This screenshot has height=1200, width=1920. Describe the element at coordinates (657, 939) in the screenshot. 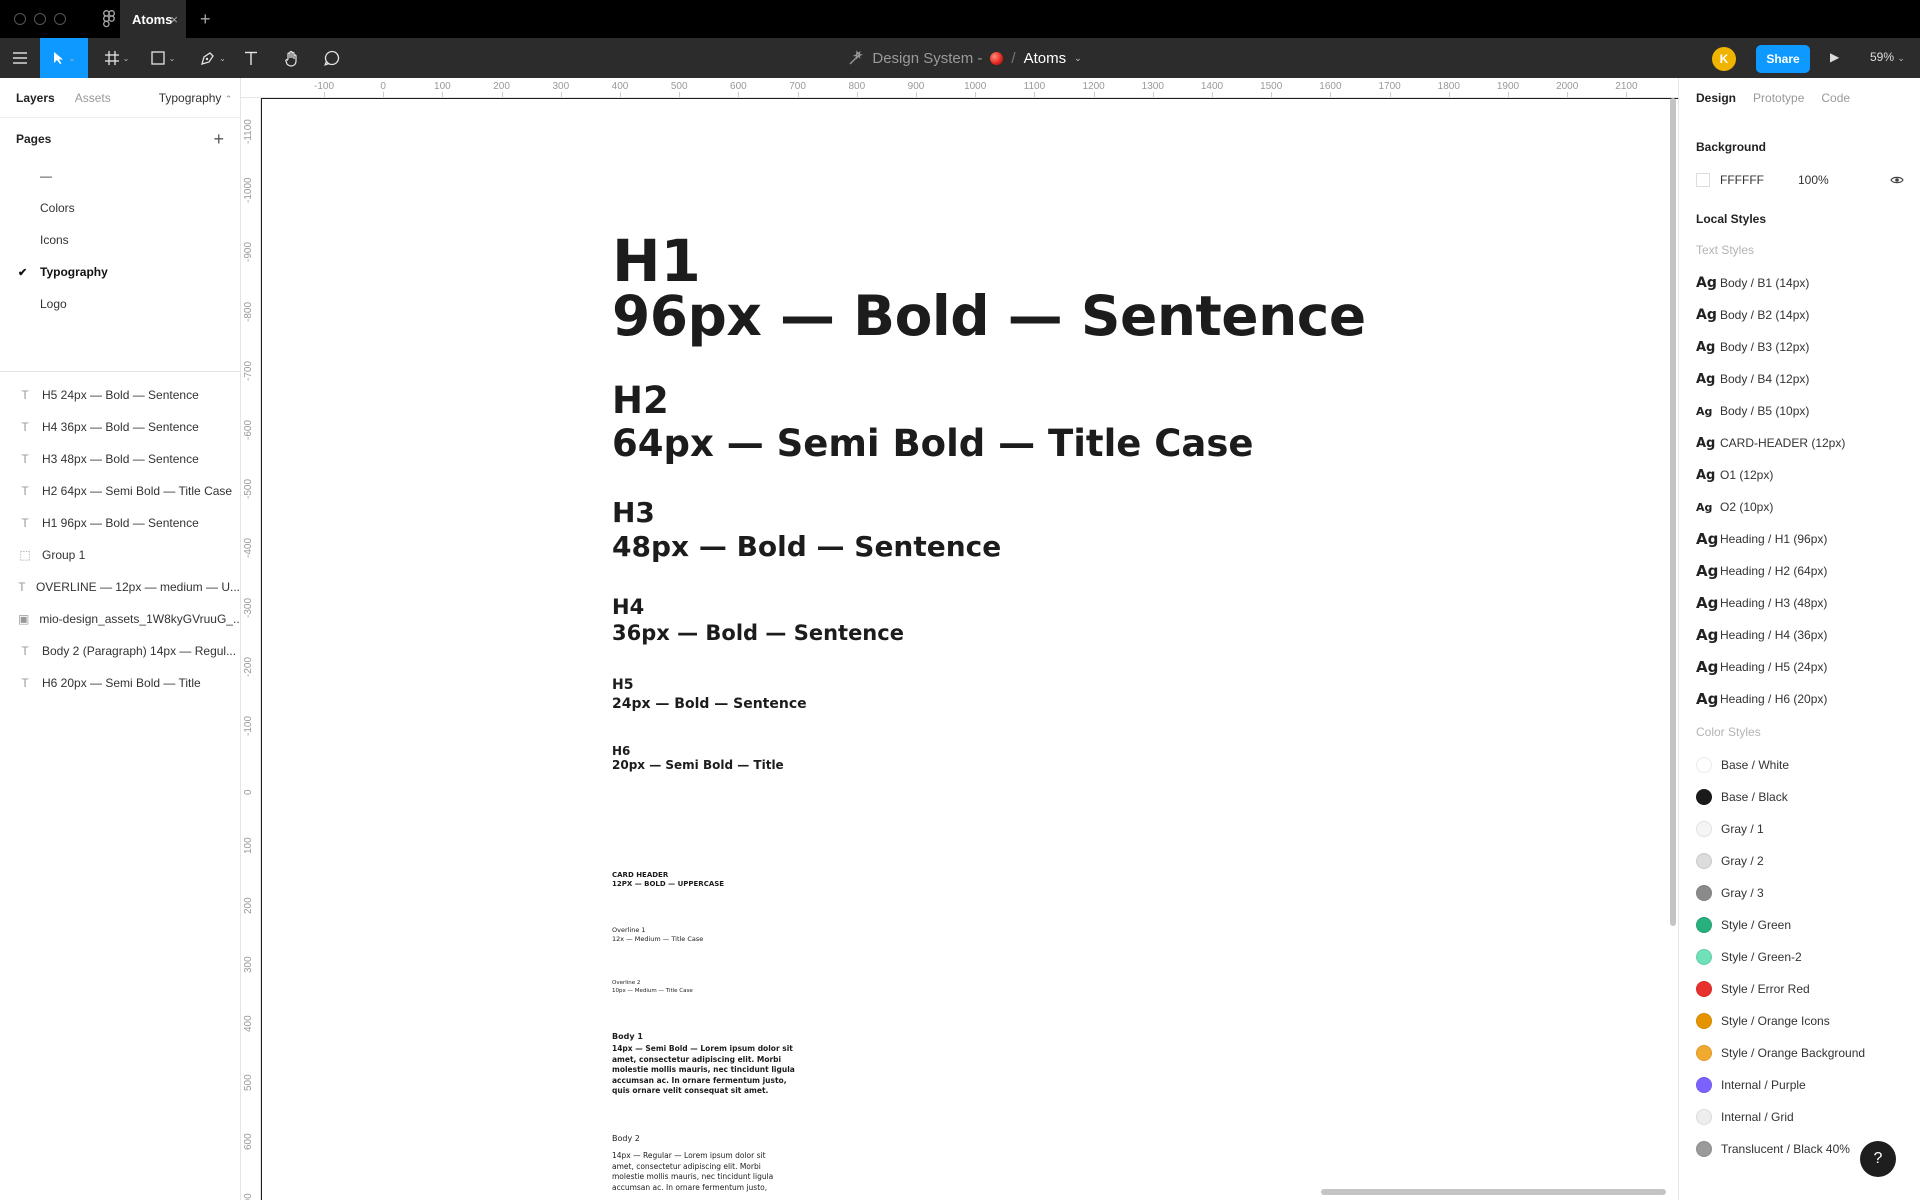

I see `overline1-spec: 12x — Medium — Title Case` at that location.